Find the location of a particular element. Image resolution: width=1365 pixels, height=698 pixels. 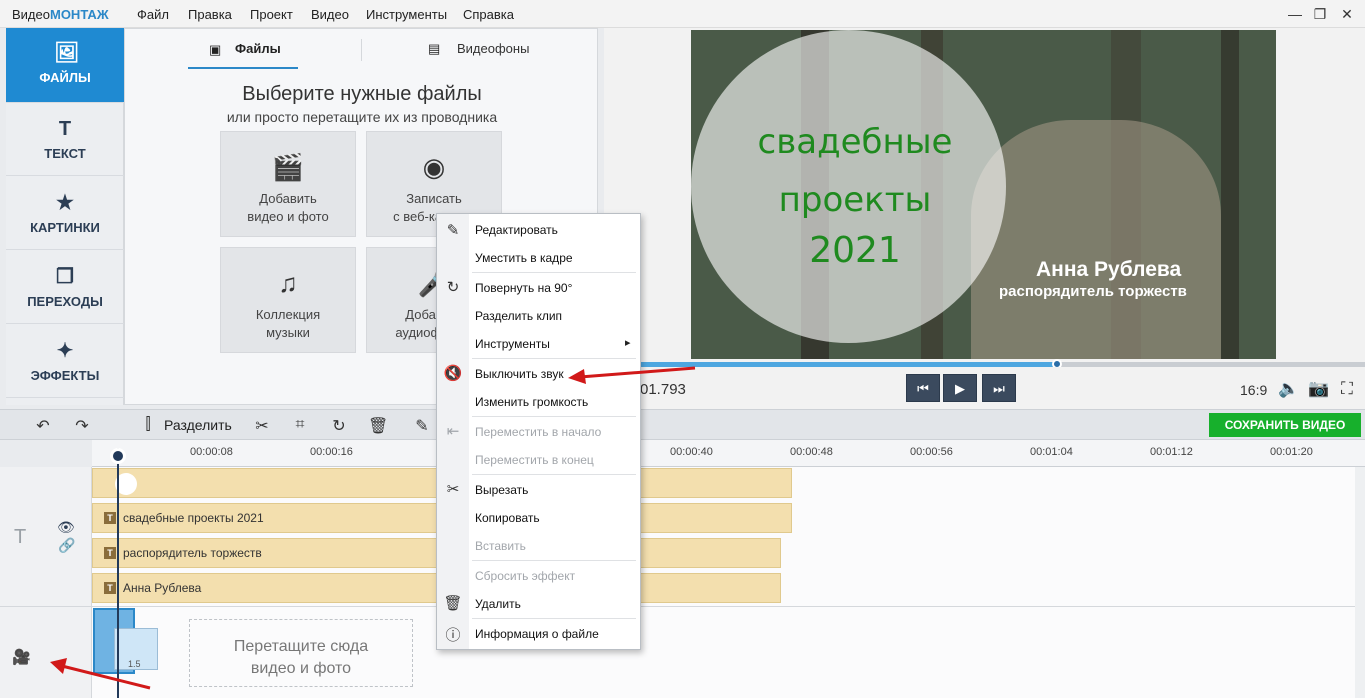

playhead-handle is located at coordinates (118, 456).